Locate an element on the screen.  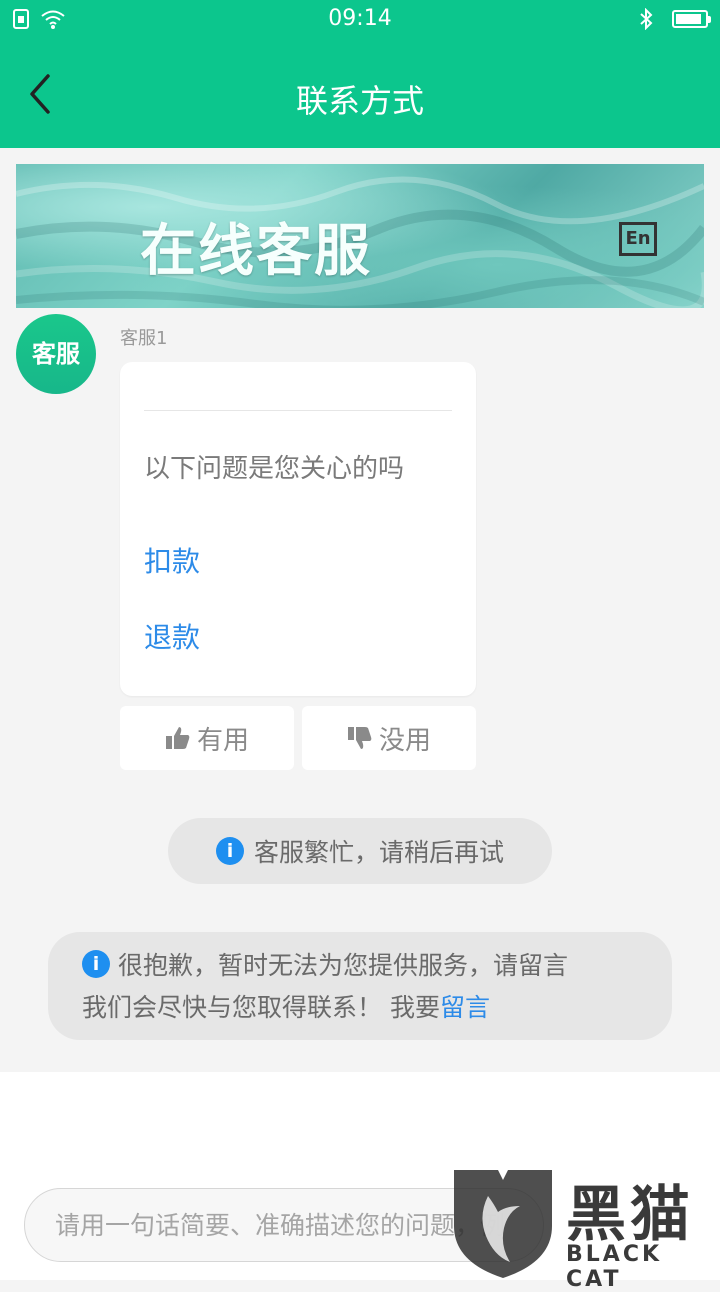
status-time: 09:14 is located at coordinates (360, 18).